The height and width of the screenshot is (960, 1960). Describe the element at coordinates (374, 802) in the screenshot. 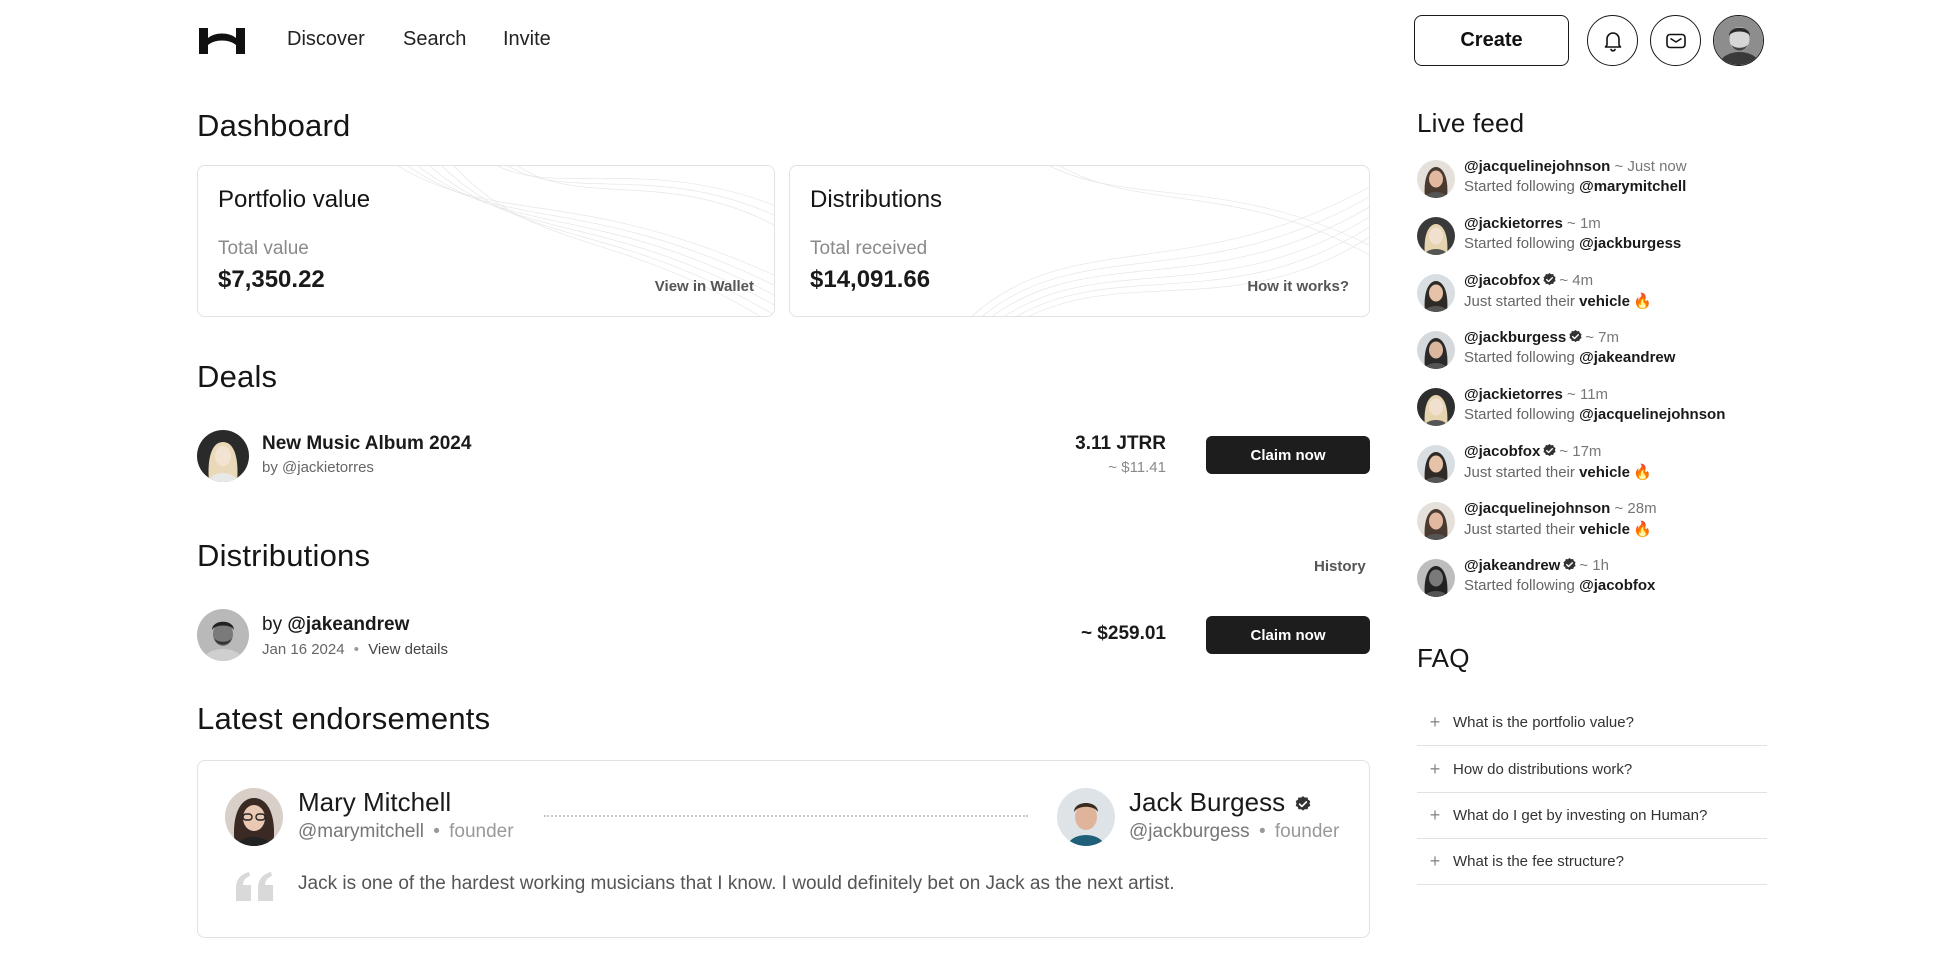

I see `endorser-name: Mary Mitchell` at that location.